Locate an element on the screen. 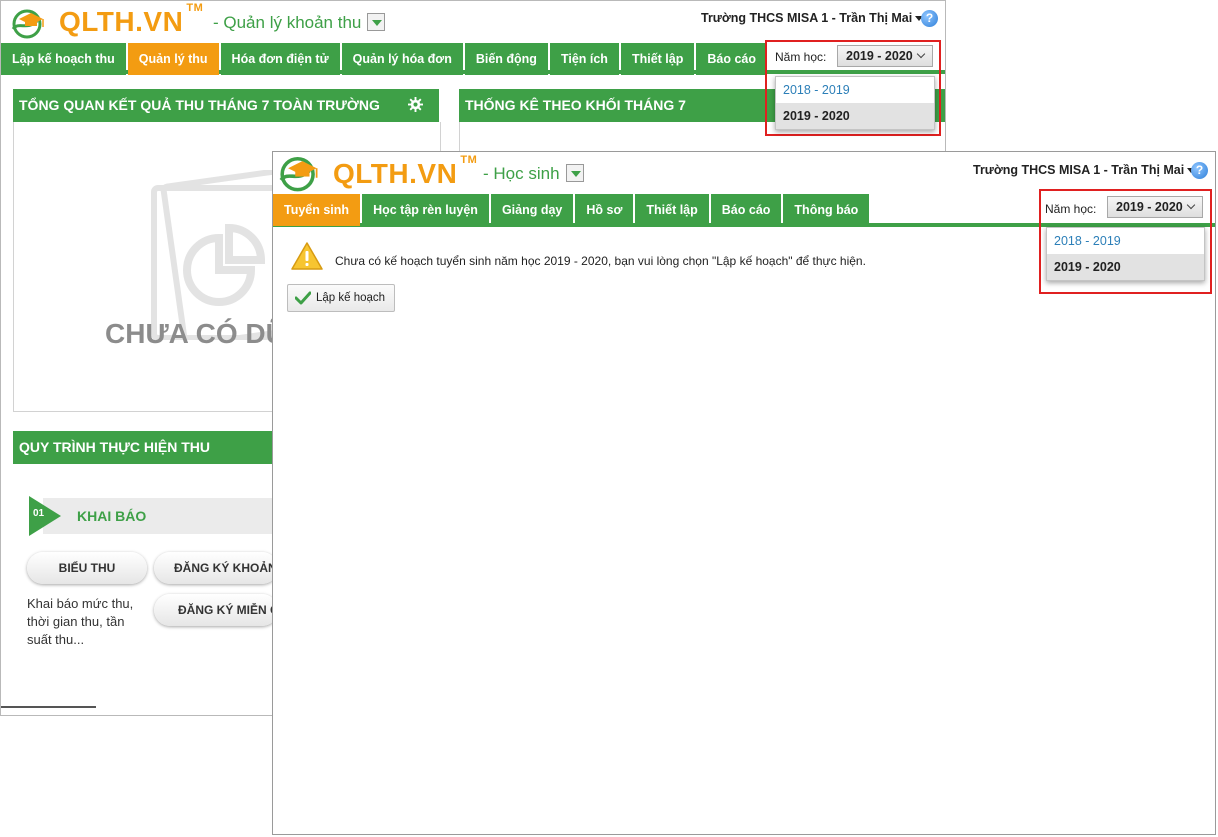 The height and width of the screenshot is (837, 1218). step-title: KHAI BÁO is located at coordinates (112, 516).